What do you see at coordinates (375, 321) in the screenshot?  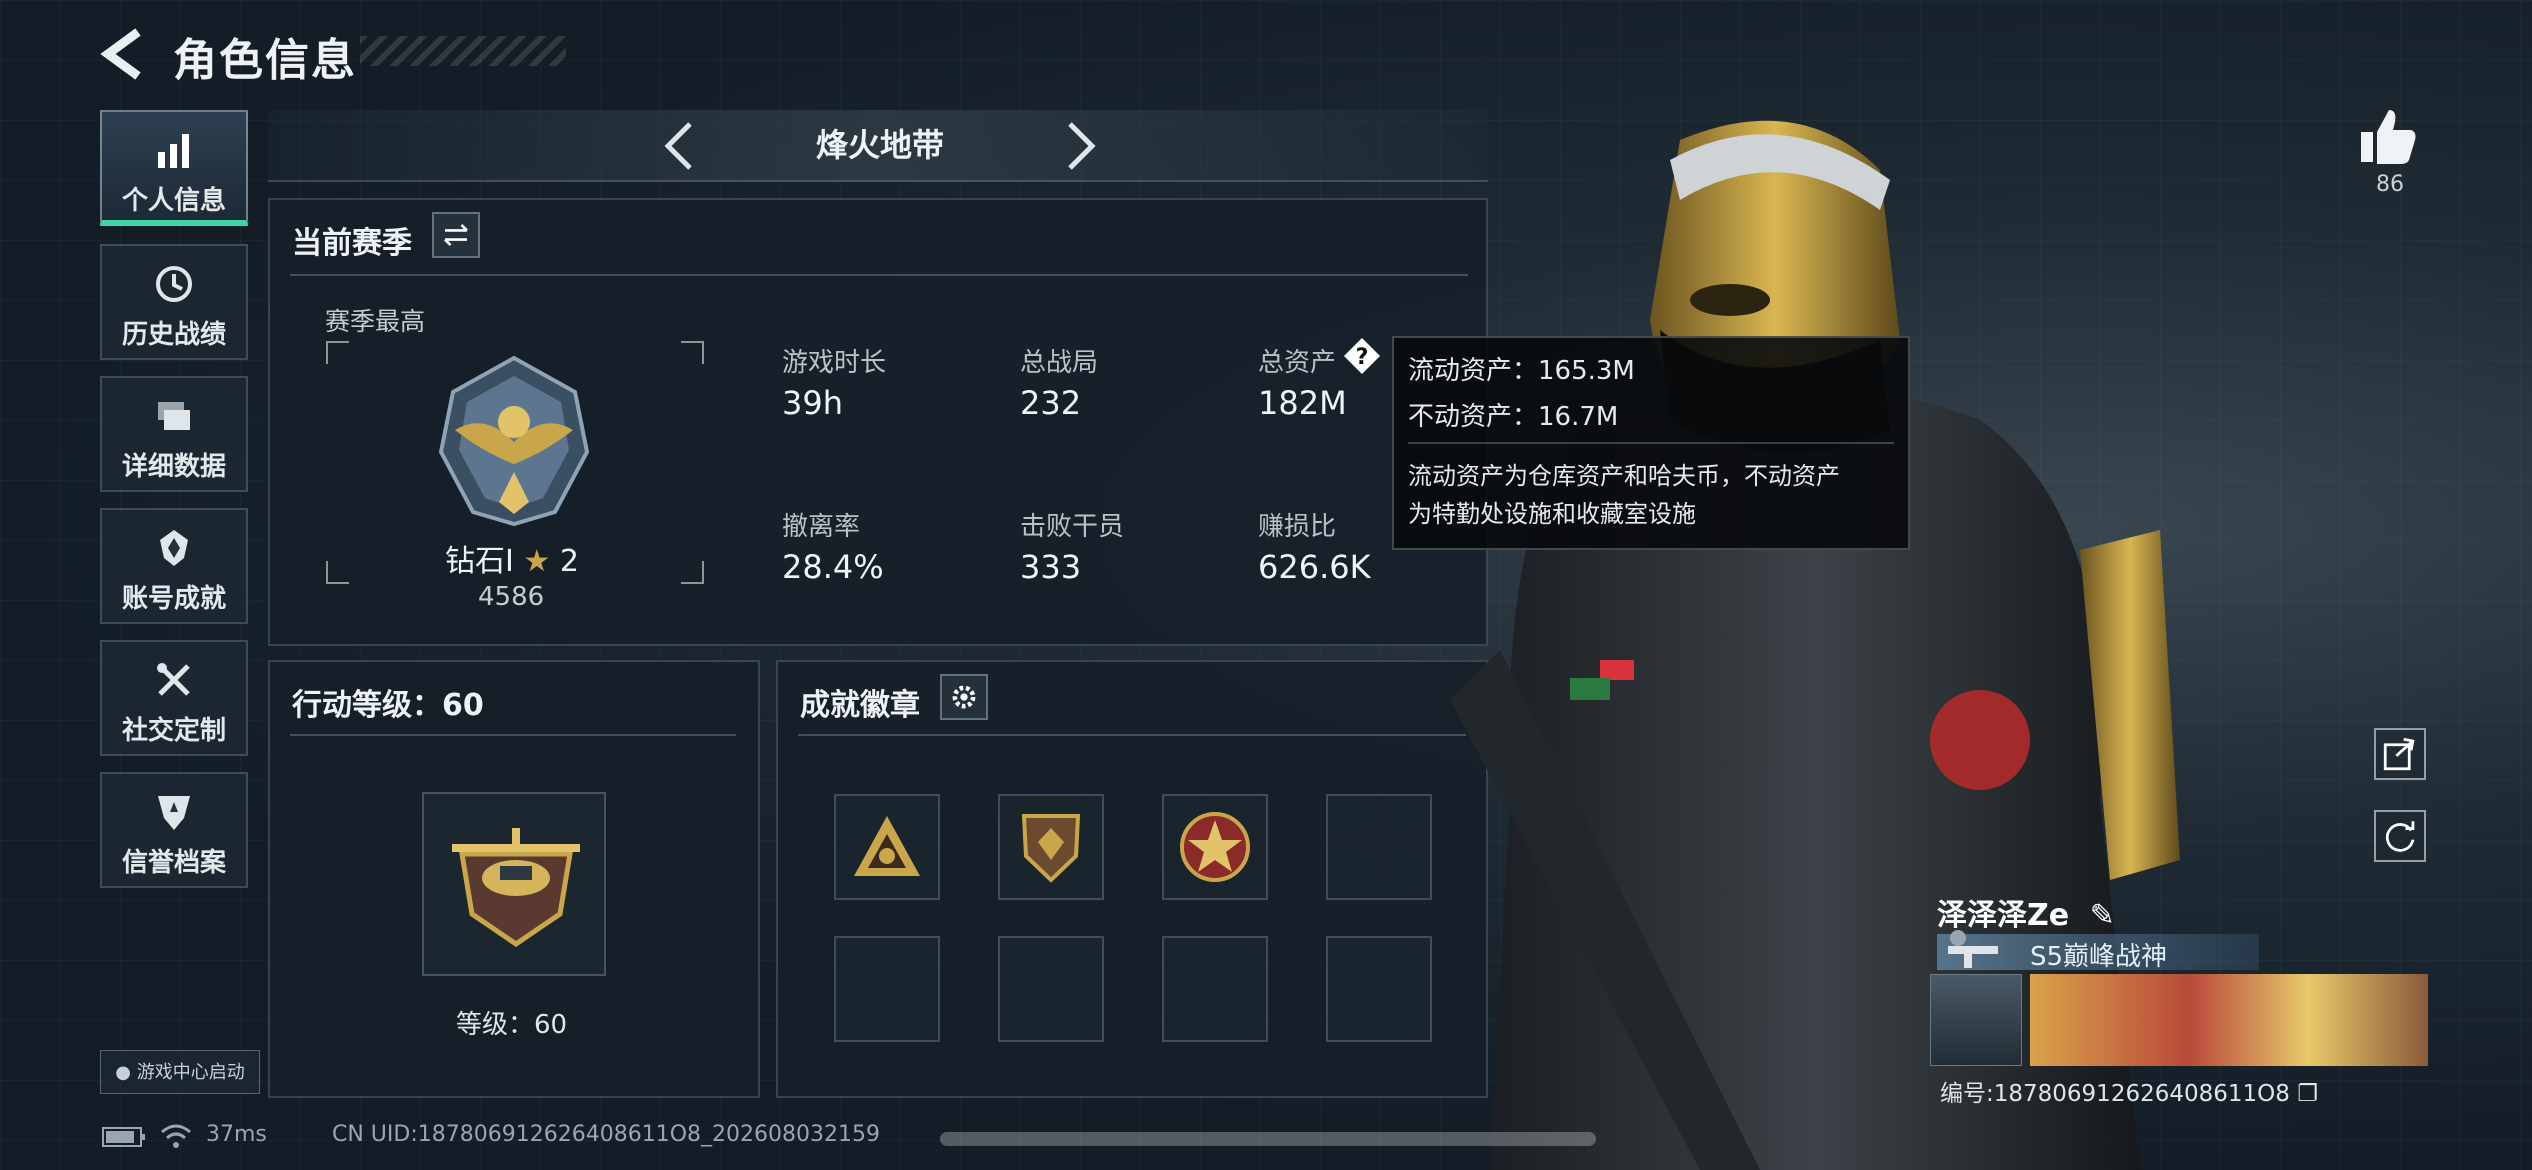 I see `season-best-label: 赛季最高` at bounding box center [375, 321].